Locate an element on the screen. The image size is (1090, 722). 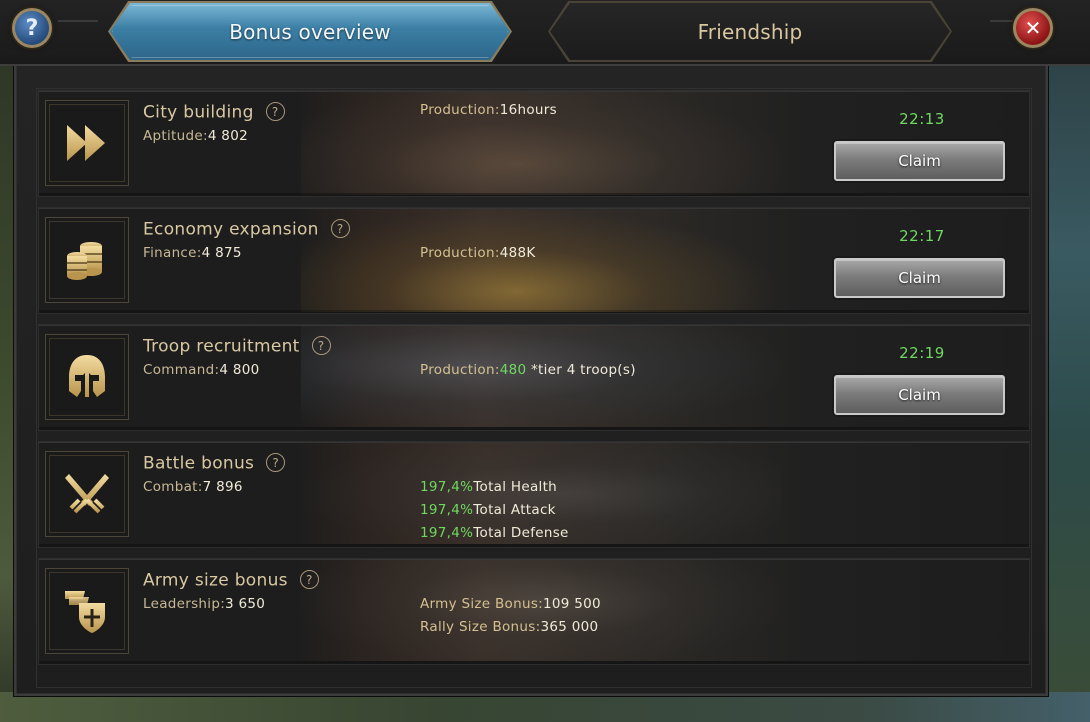
claim-timer: 22:17 is located at coordinates (922, 236).